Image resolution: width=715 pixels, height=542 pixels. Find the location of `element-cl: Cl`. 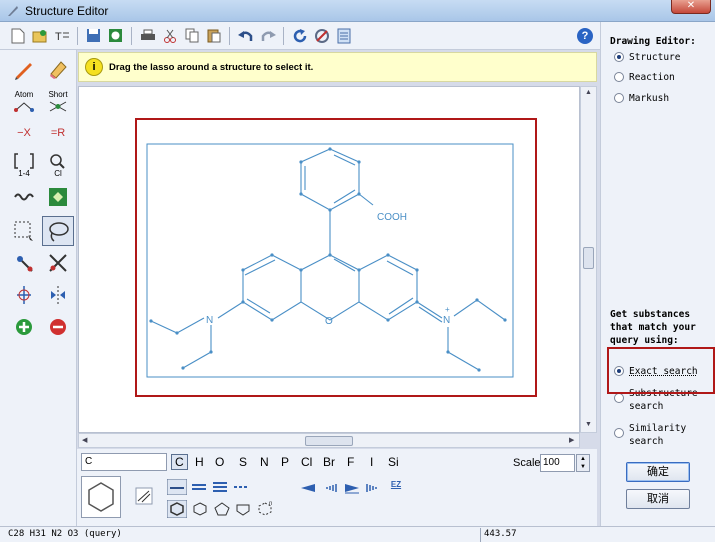

element-cl: Cl is located at coordinates (306, 462).